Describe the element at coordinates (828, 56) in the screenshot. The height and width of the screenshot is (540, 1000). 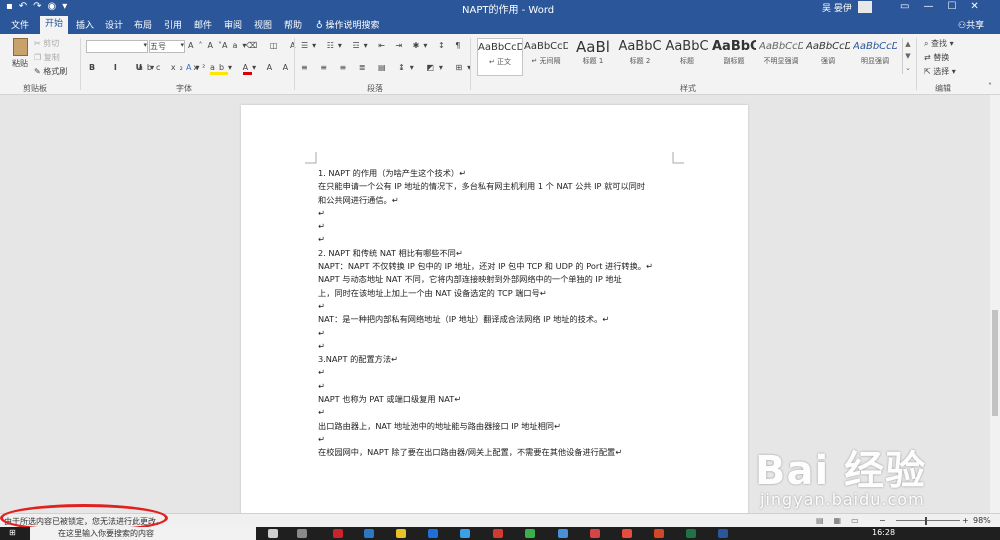
I see `style-emphasis: AaBbCcDc 强调` at that location.